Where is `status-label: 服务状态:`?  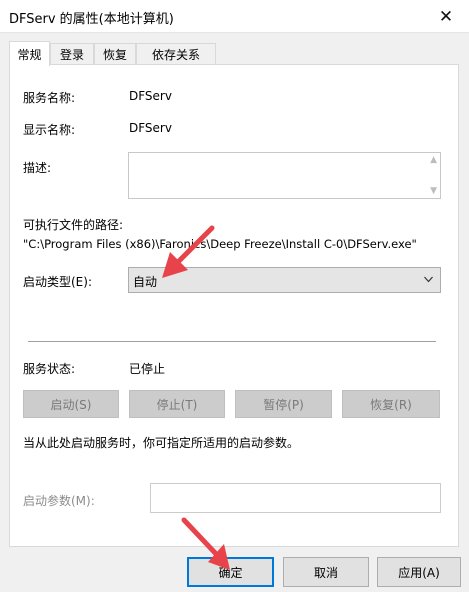 status-label: 服务状态: is located at coordinates (49, 369).